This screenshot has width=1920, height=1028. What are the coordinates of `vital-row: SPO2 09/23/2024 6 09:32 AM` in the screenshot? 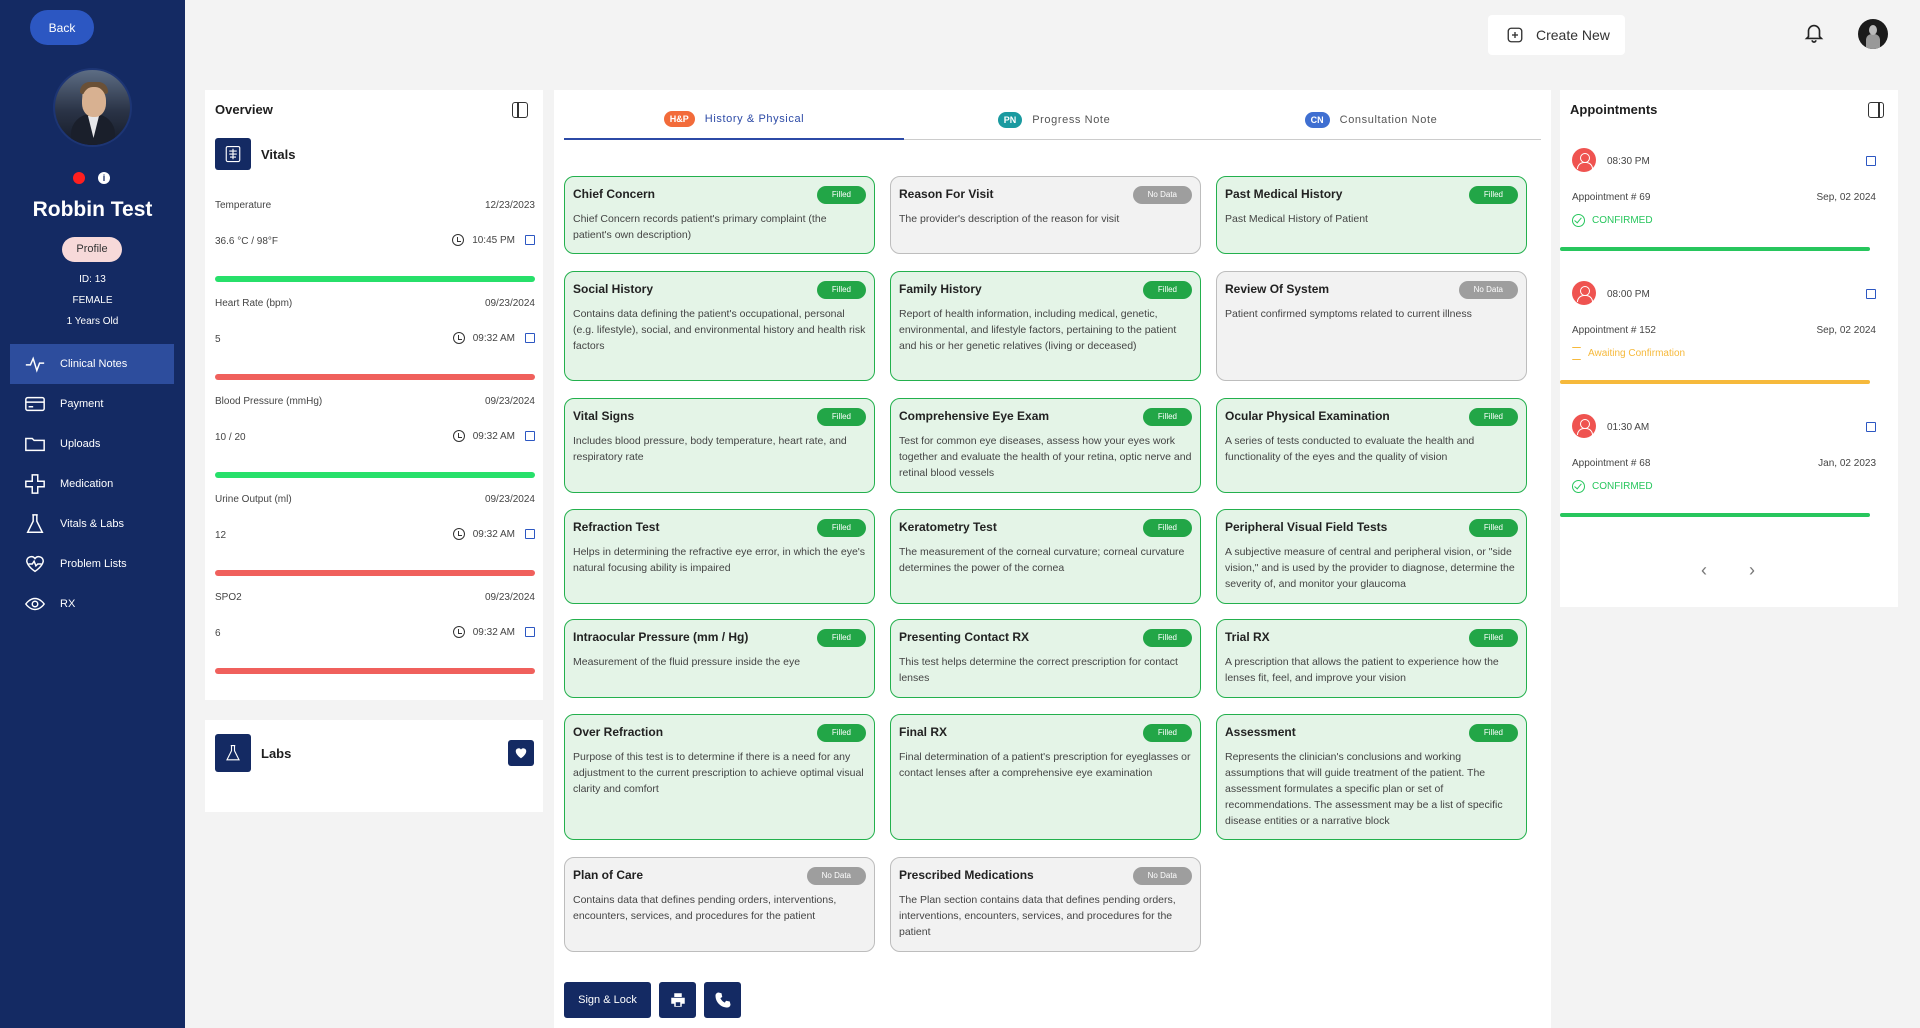 It's located at (375, 641).